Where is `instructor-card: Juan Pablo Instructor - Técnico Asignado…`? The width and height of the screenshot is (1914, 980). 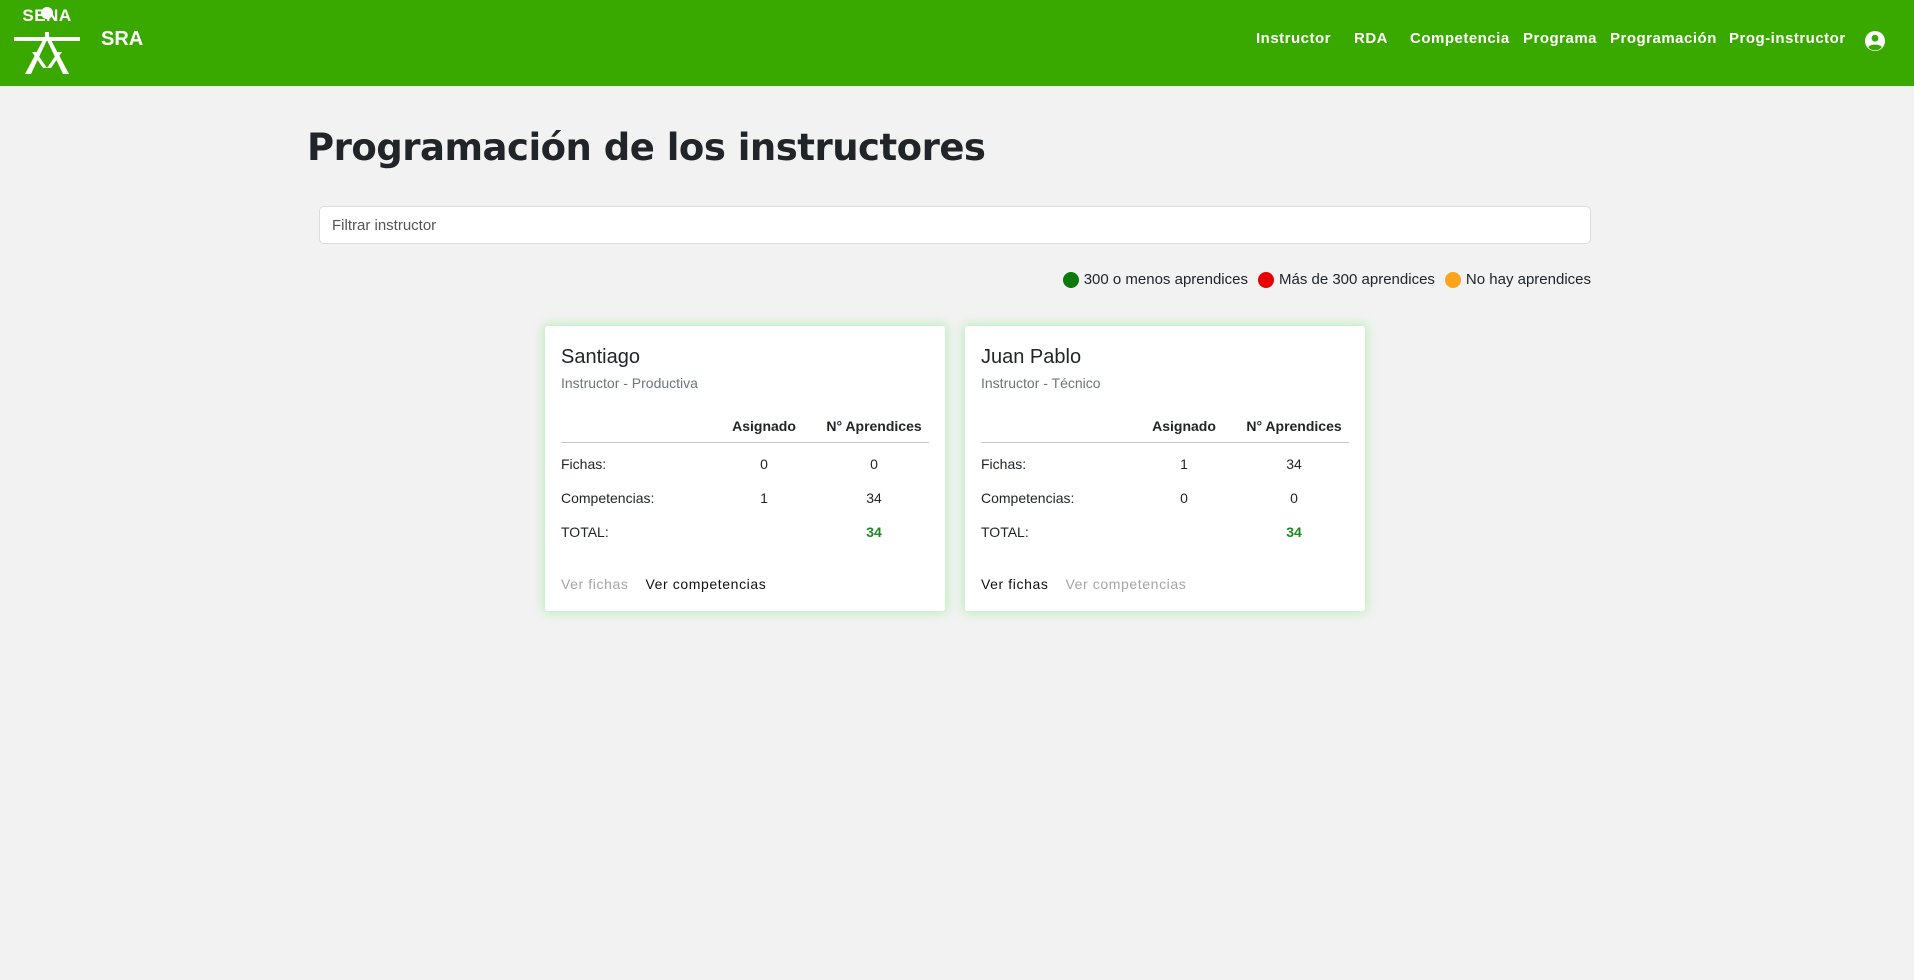 instructor-card: Juan Pablo Instructor - Técnico Asignado… is located at coordinates (1165, 468).